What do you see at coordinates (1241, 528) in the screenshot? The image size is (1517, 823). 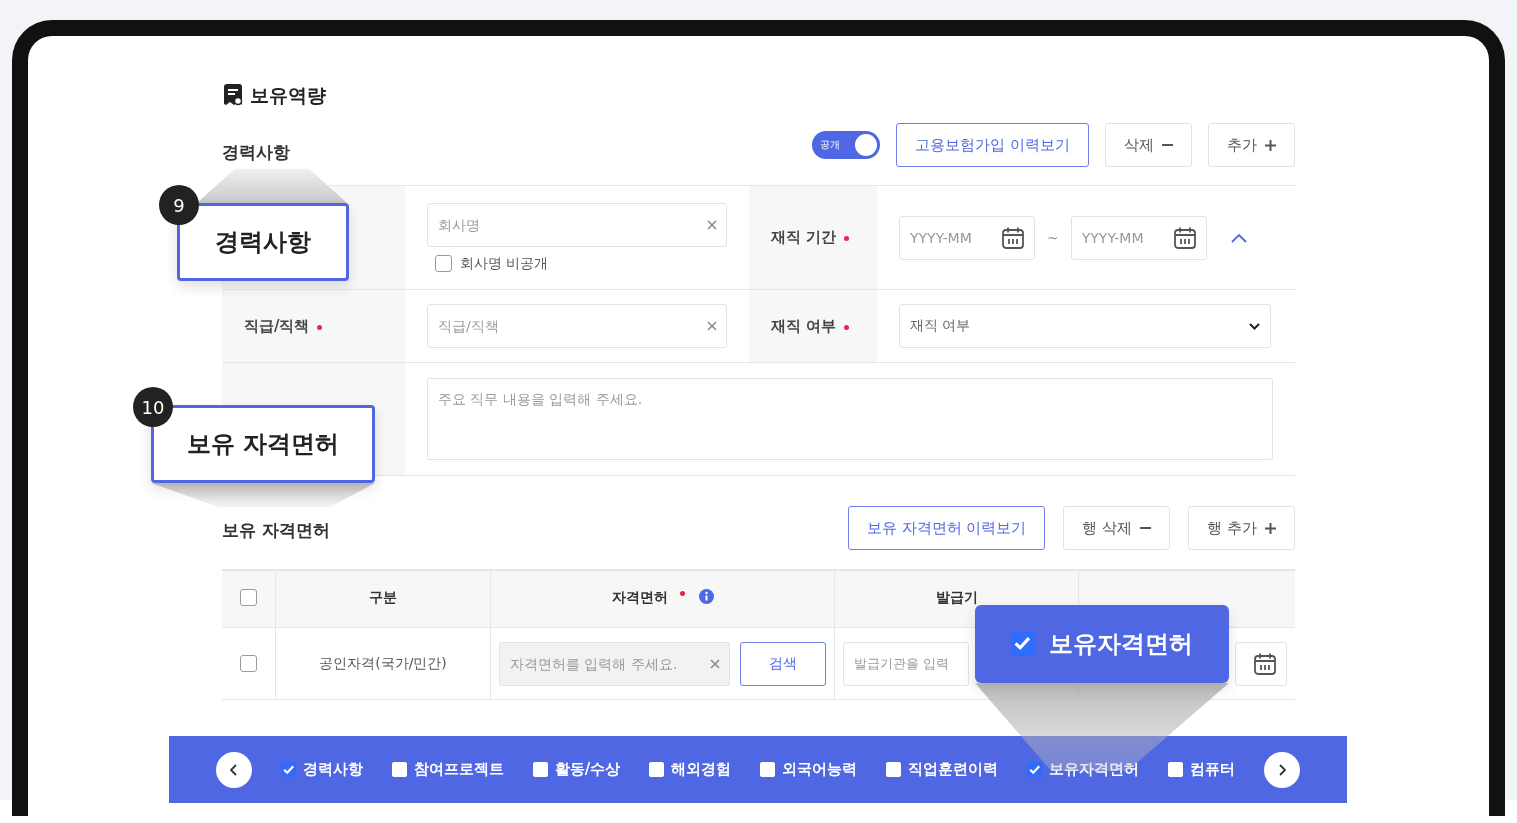 I see `add-button: 행 추가` at bounding box center [1241, 528].